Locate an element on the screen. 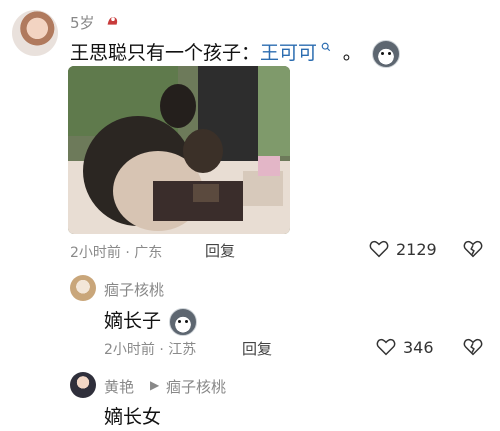 The width and height of the screenshot is (500, 431). reply-text: 嫡长子 is located at coordinates (151, 321).